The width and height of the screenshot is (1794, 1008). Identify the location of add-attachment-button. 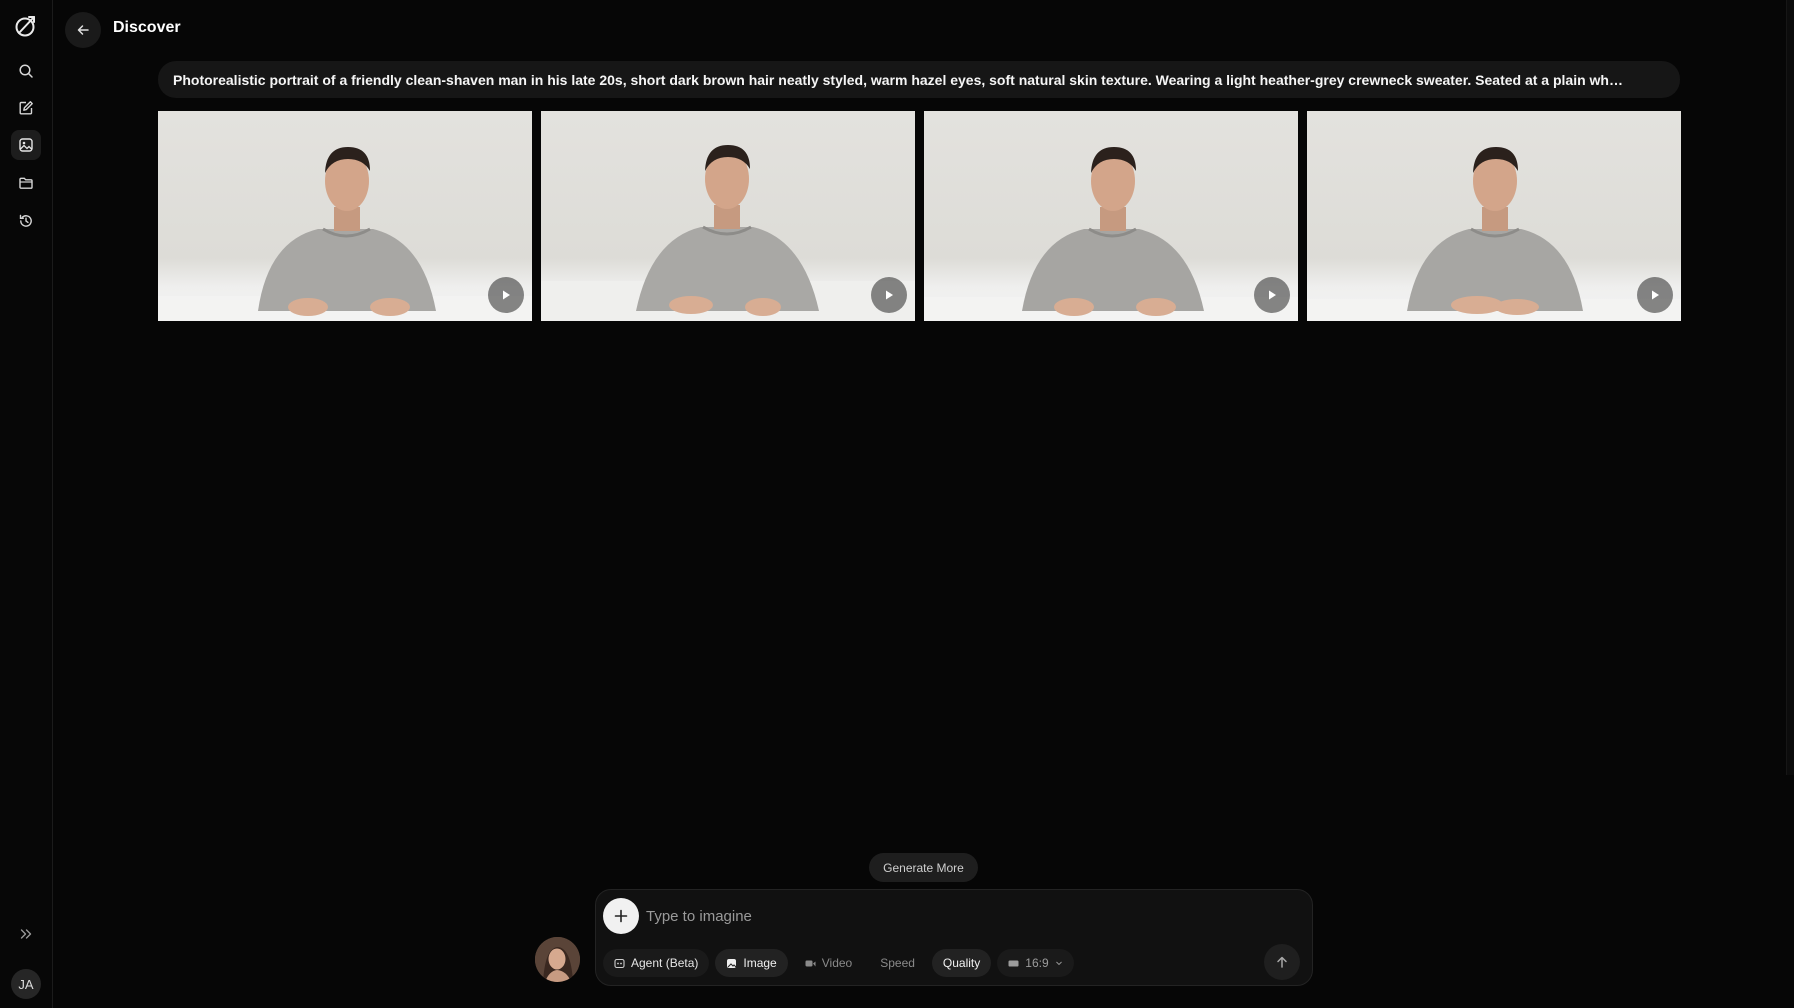
(621, 916).